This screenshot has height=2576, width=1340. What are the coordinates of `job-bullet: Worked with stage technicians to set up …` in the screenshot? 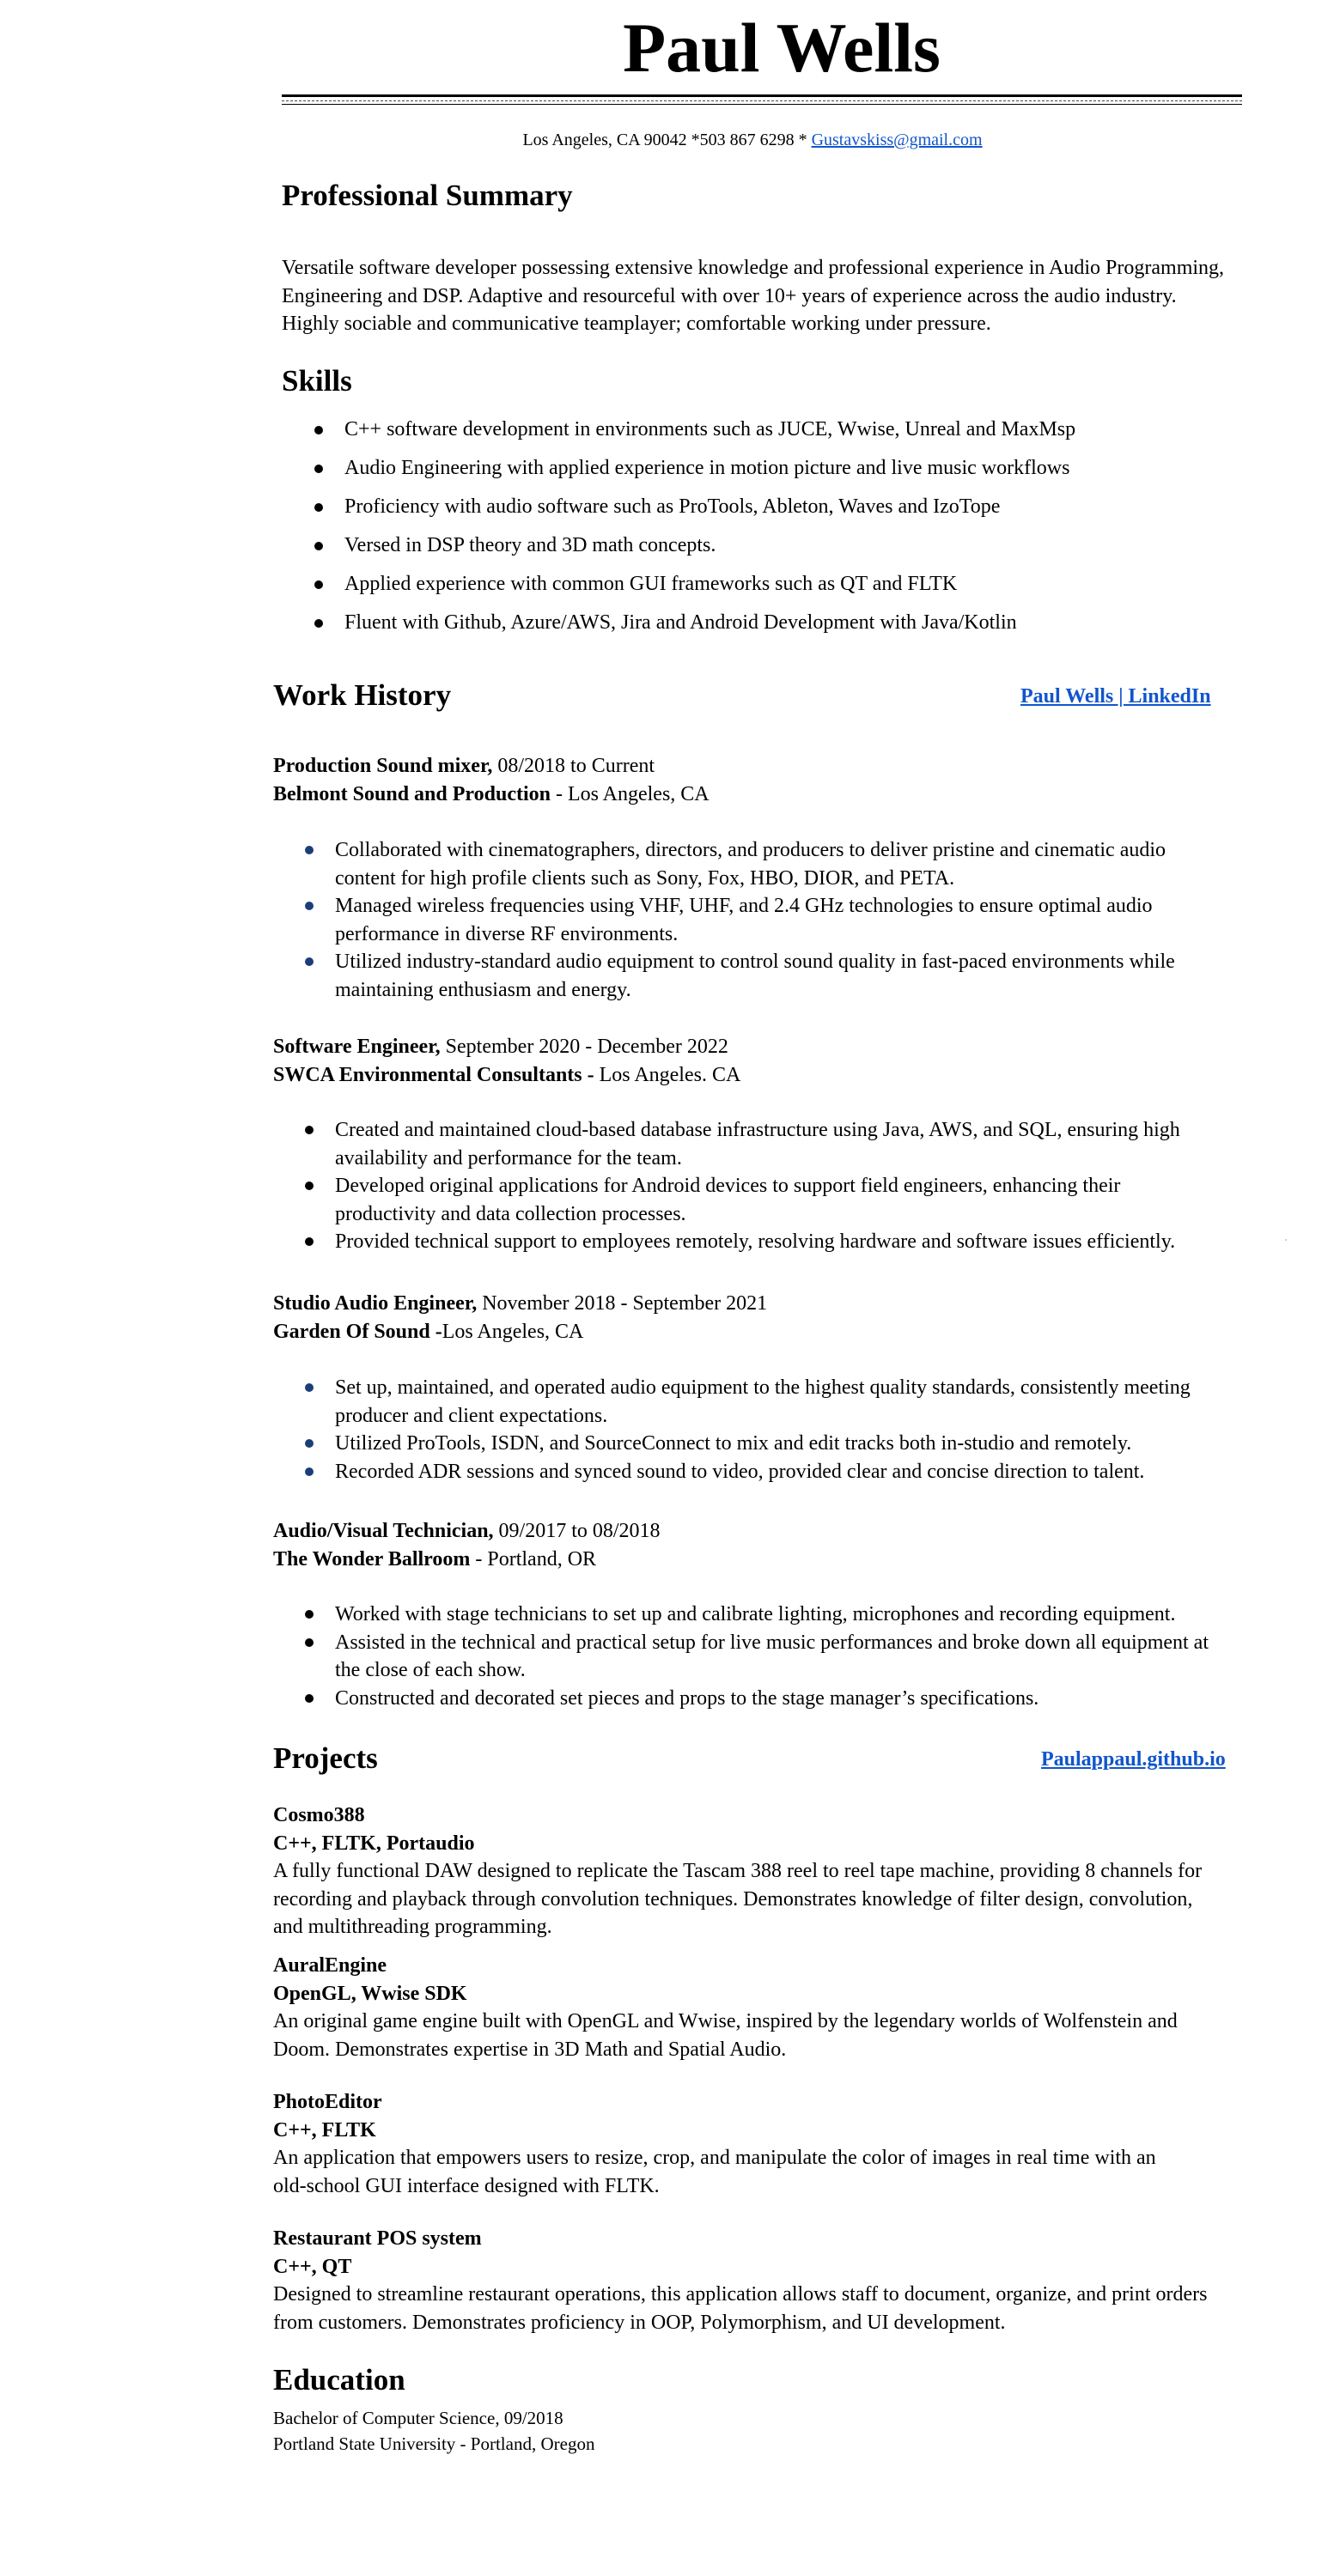 It's located at (769, 1615).